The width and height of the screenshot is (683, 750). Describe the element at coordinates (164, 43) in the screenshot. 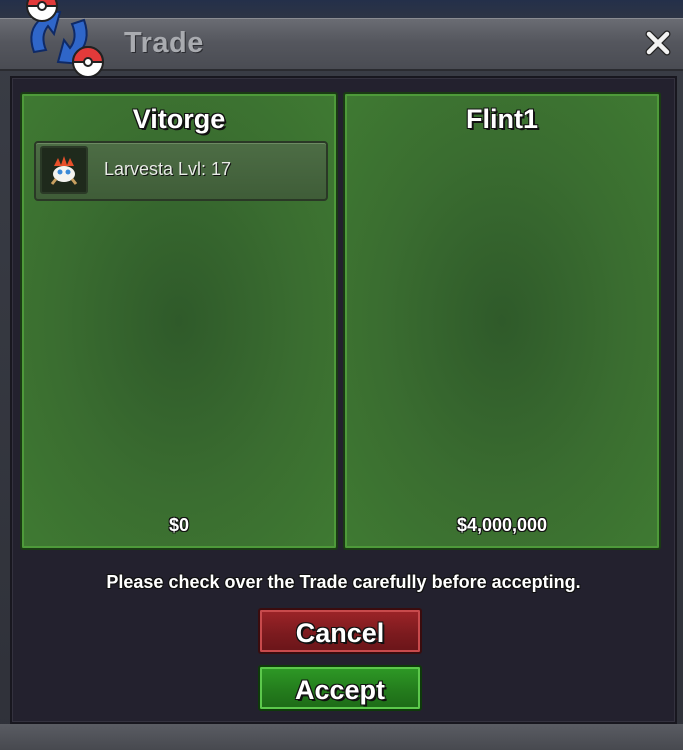

I see `window-title: Trade` at that location.